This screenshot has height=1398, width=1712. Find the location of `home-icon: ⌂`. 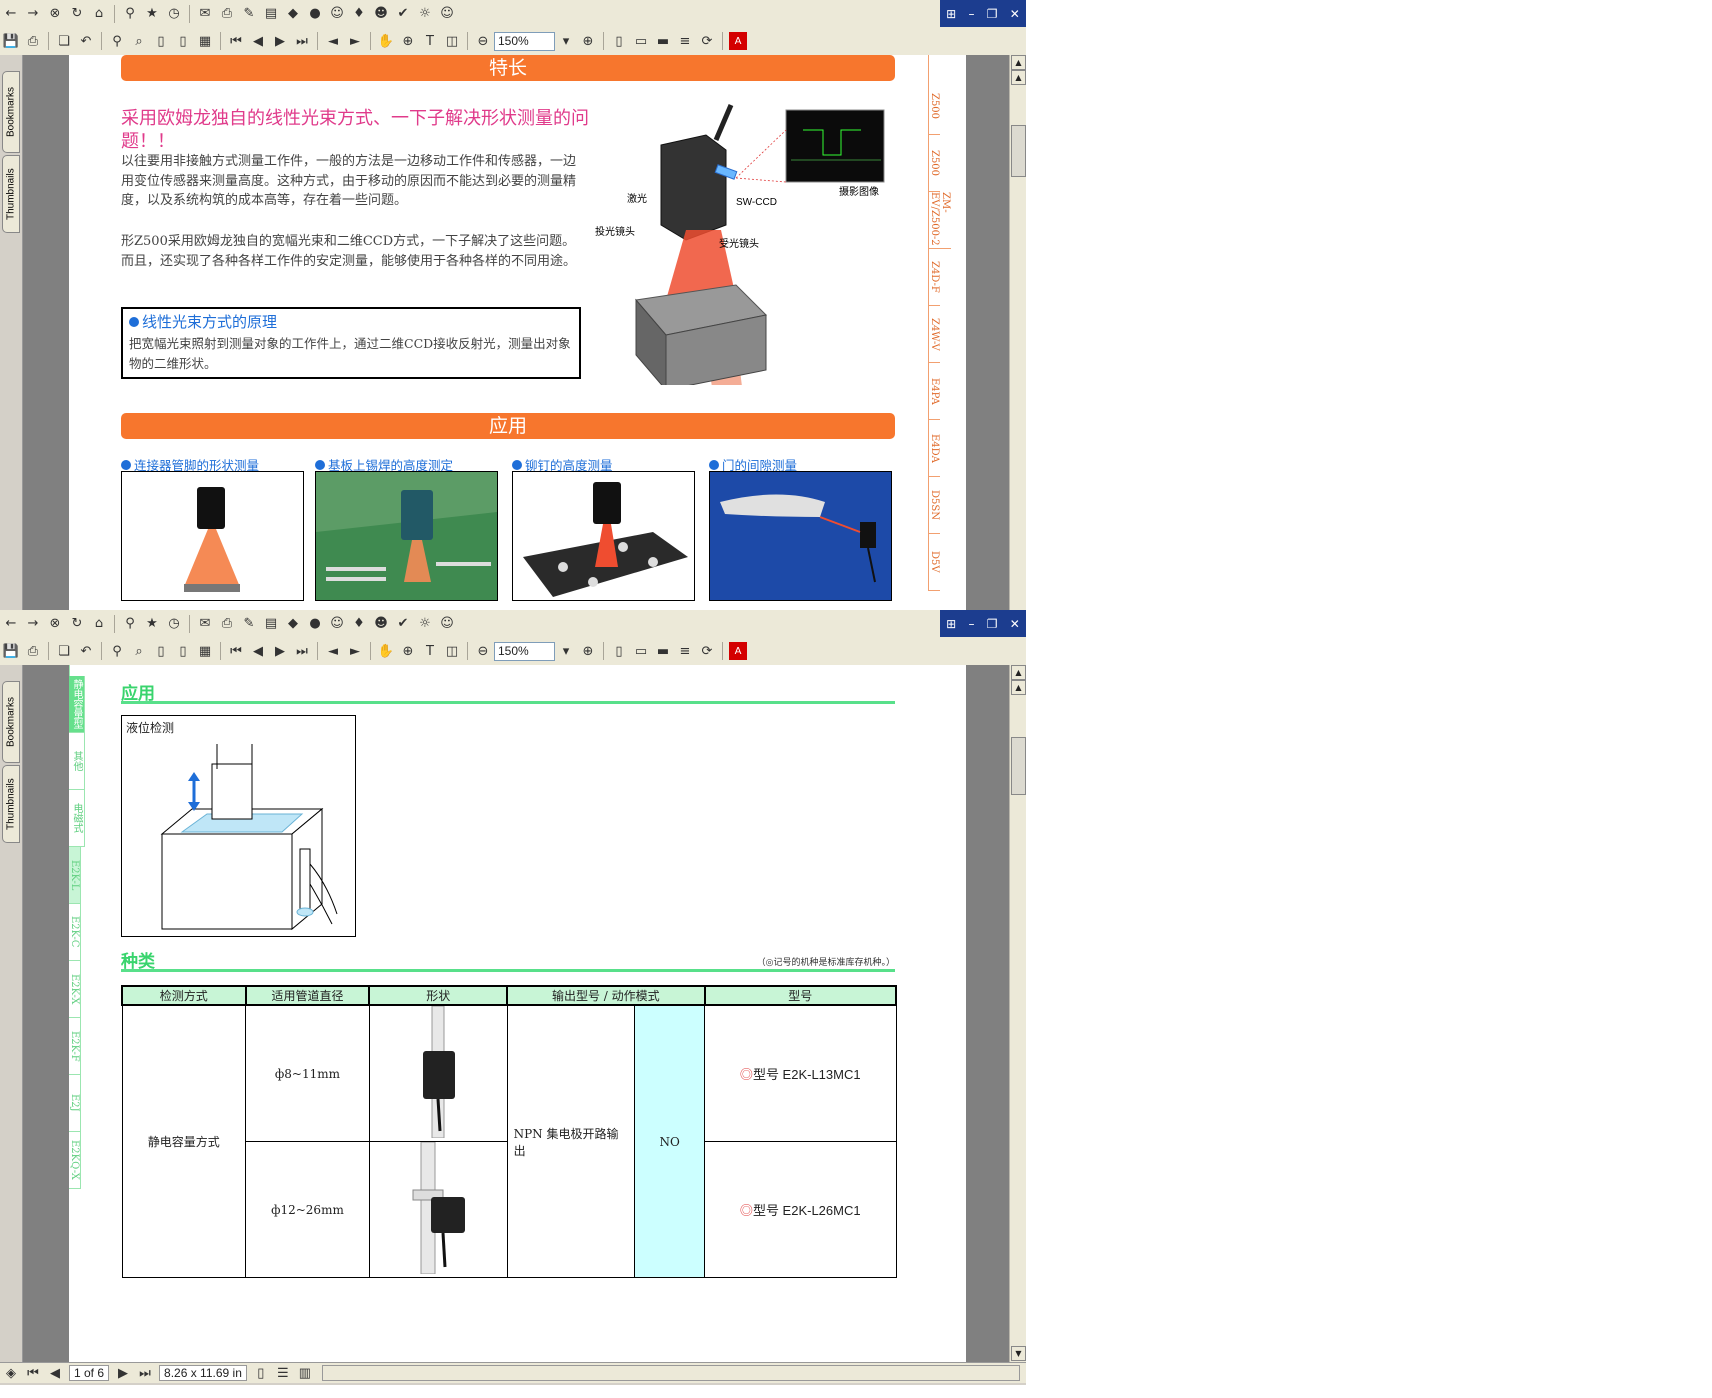

home-icon: ⌂ is located at coordinates (99, 624).